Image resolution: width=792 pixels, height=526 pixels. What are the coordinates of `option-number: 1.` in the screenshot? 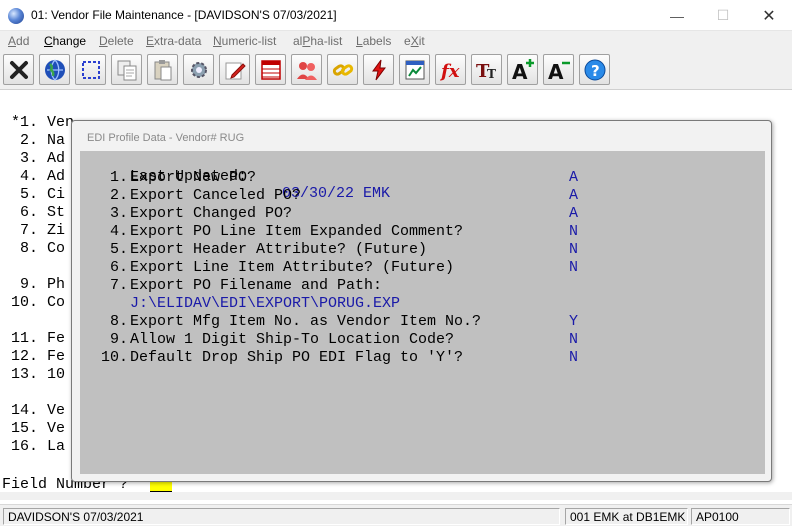 It's located at (118, 177).